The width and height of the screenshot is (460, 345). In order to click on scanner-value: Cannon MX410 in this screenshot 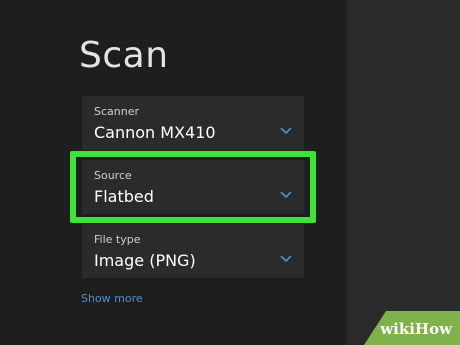, I will do `click(155, 132)`.